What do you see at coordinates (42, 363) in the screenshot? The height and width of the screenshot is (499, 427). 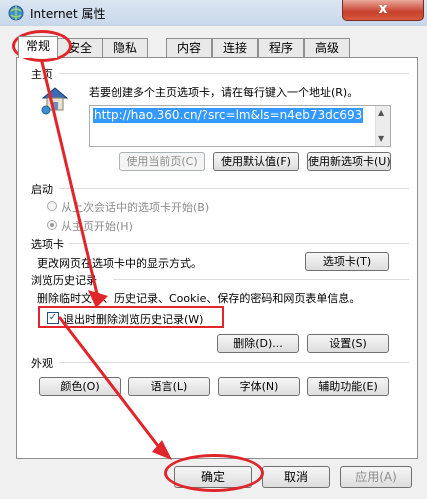 I see `appearance-heading: 外观` at bounding box center [42, 363].